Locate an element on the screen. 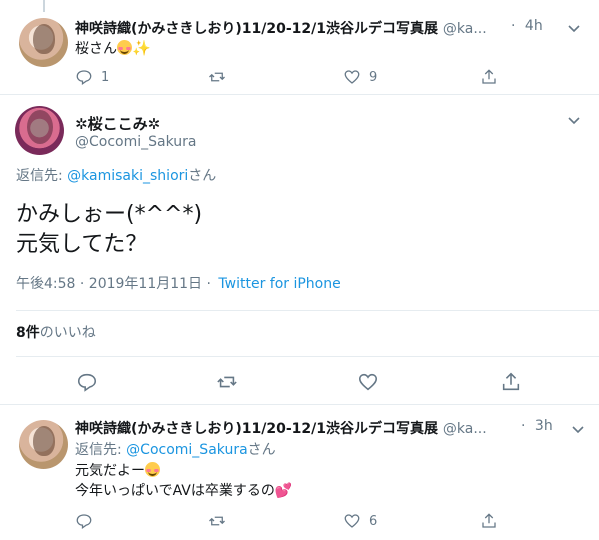 Image resolution: width=599 pixels, height=540 pixels. like-count: 6 is located at coordinates (373, 521).